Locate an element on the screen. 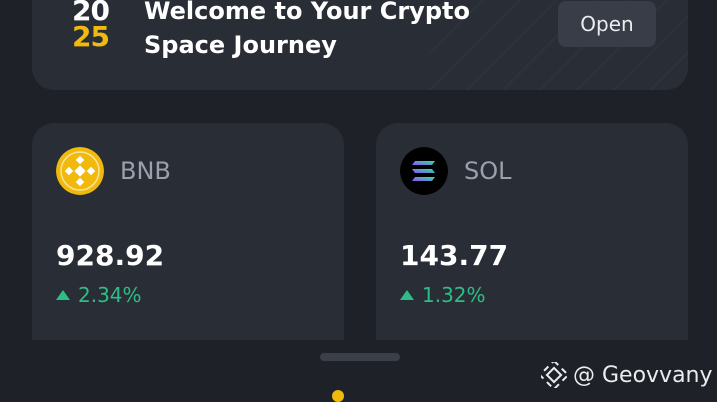 The width and height of the screenshot is (717, 402). year-2025-logo: 20 25 is located at coordinates (98, 26).